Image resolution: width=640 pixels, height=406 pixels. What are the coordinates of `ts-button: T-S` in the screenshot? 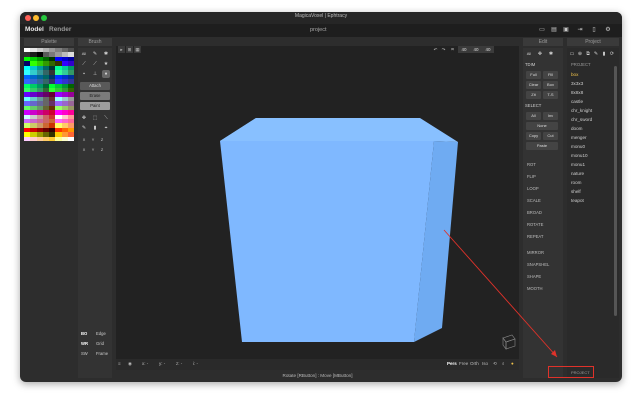 It's located at (550, 95).